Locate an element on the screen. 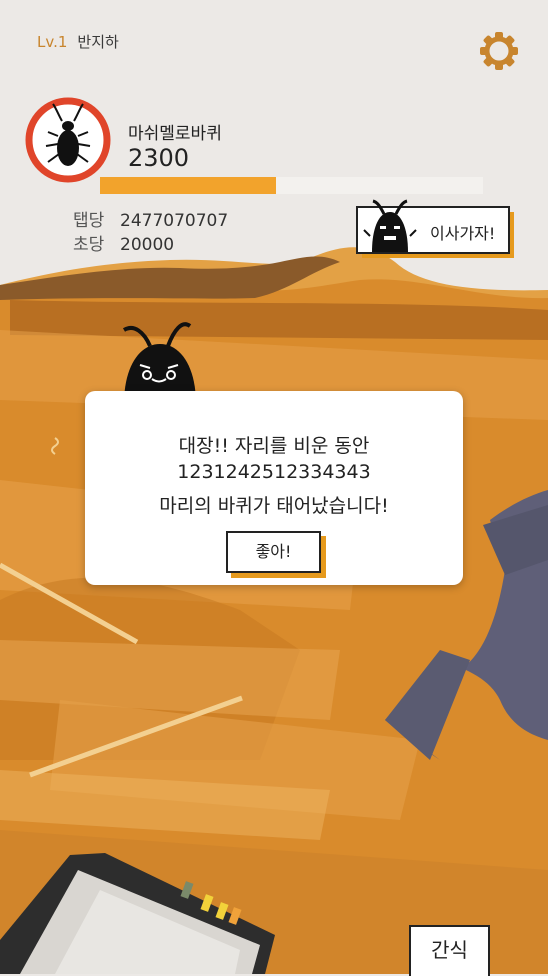 This screenshot has width=548, height=976. sec-stat: 초당 20000 is located at coordinates (123, 242).